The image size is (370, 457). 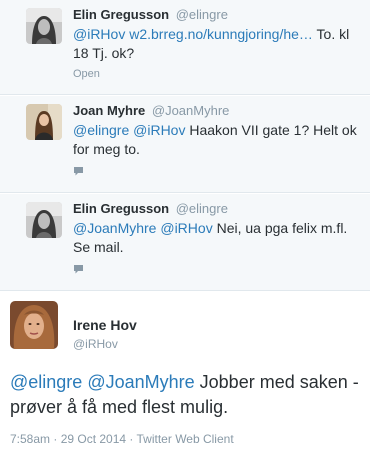 I want to click on author-name: Irene Hov, so click(x=105, y=325).